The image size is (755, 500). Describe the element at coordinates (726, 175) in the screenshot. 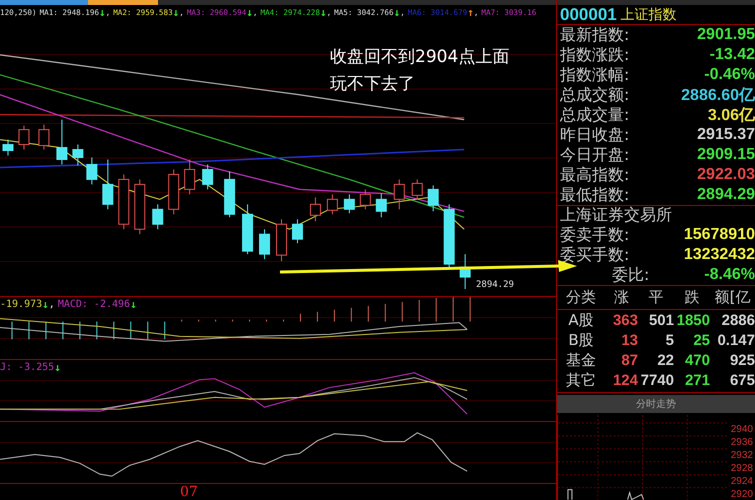

I see `stat-value: 2922.03` at that location.